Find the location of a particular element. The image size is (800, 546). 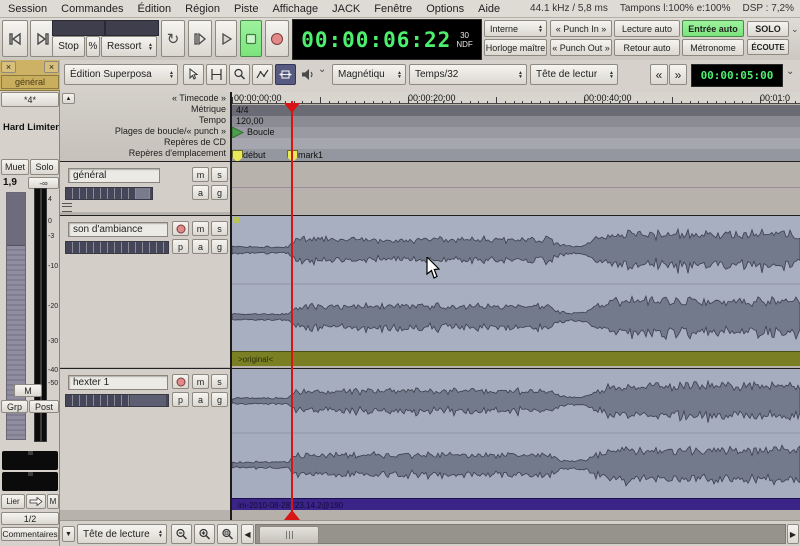

nudge-clock: 00:00:05:00 is located at coordinates (737, 75).